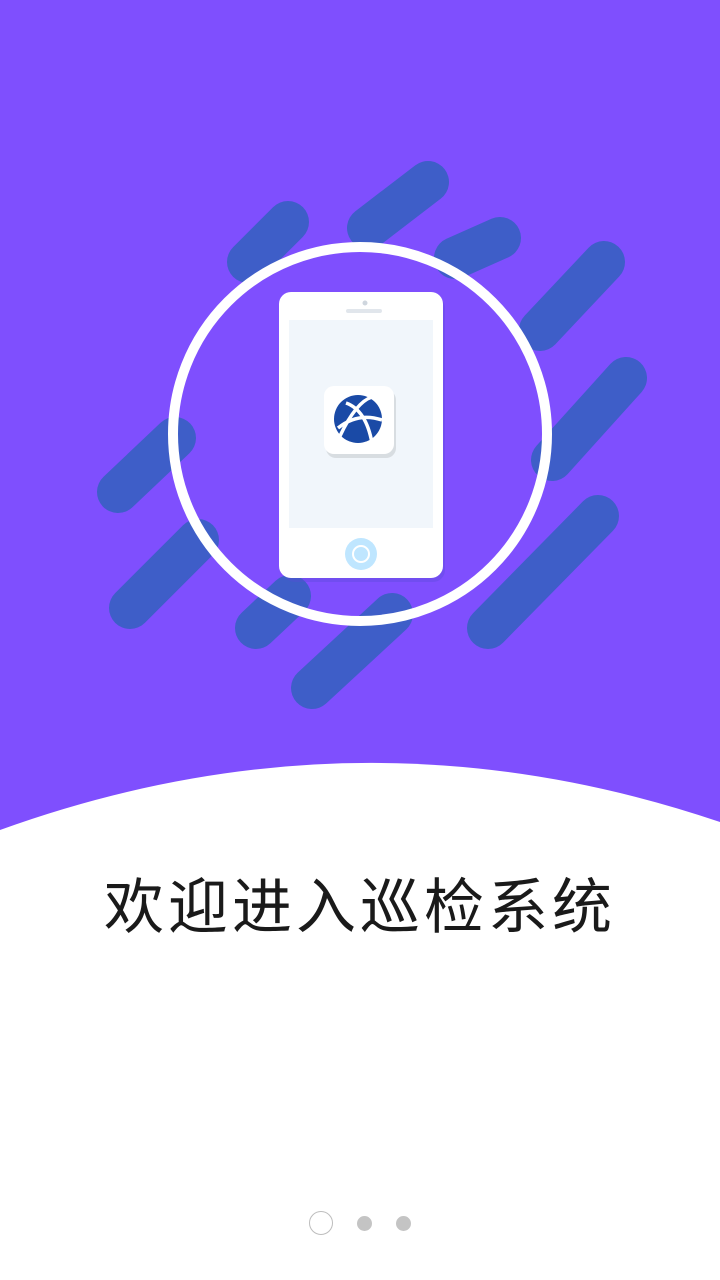  I want to click on phone-camera, so click(365, 303).